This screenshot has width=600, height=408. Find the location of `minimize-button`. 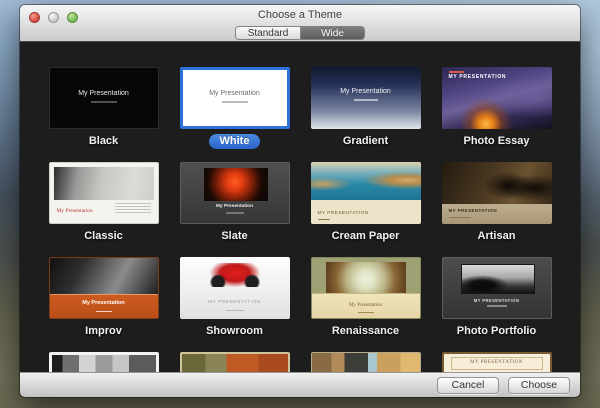

minimize-button is located at coordinates (53, 17).